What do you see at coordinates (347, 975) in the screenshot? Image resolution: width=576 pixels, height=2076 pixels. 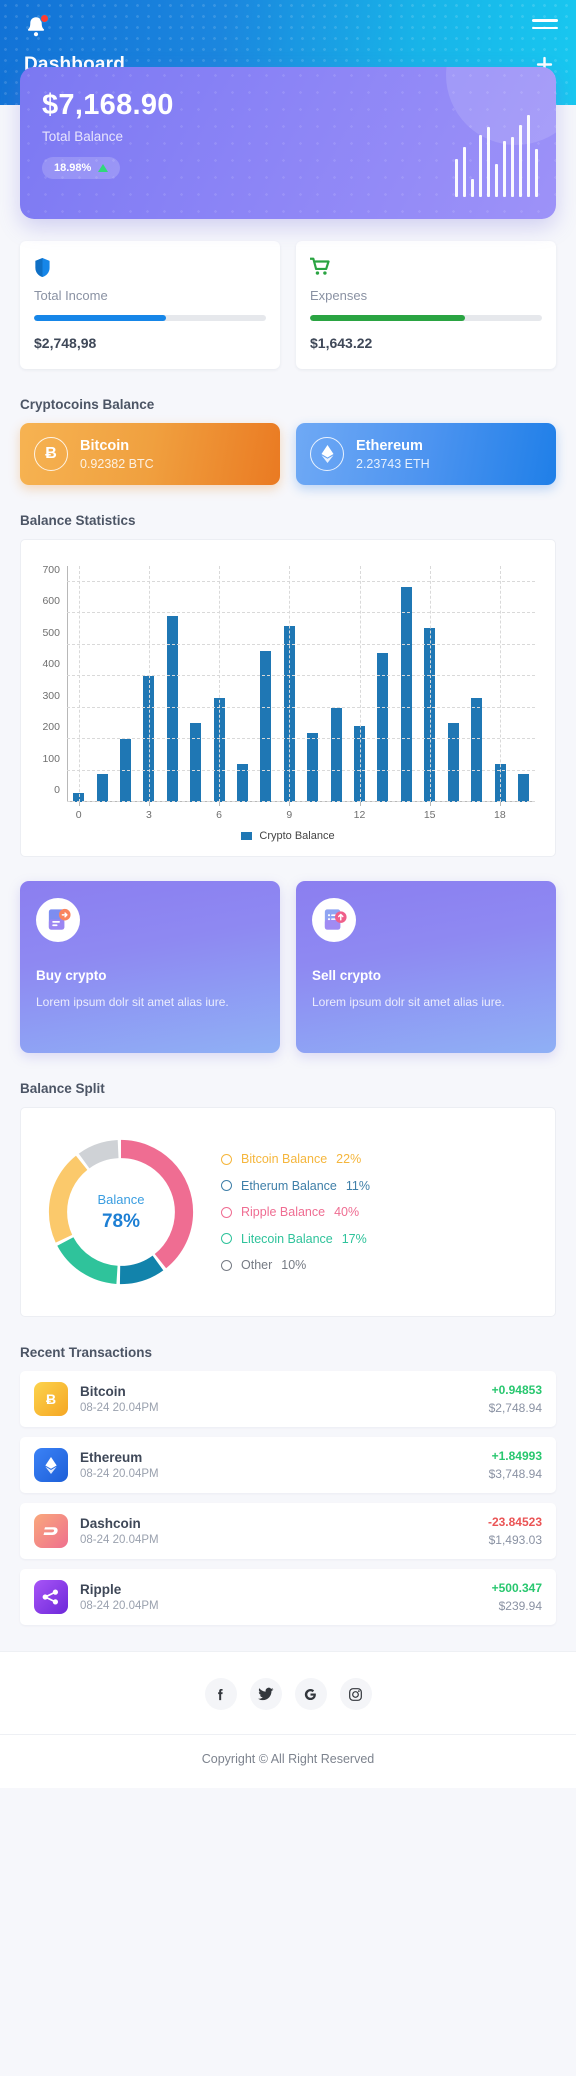 I see `sell-crypto-title: Sell crypto` at bounding box center [347, 975].